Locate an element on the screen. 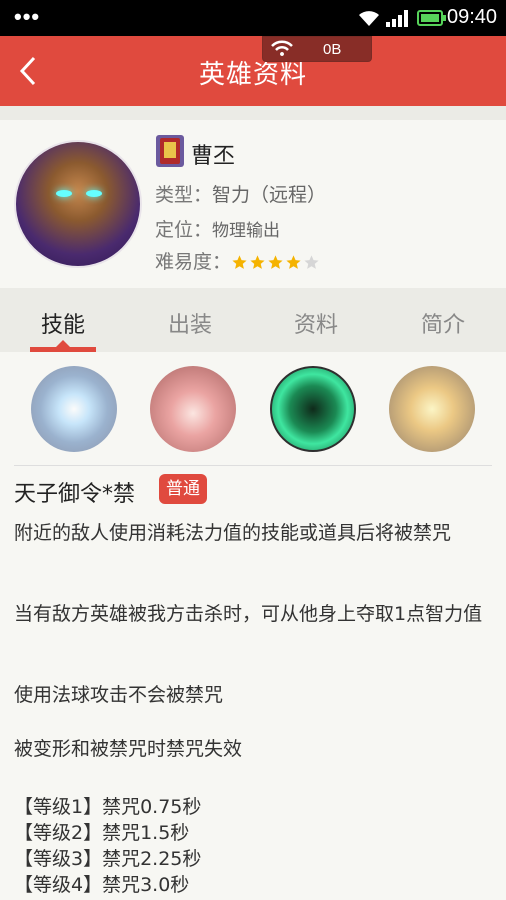 Image resolution: width=506 pixels, height=900 pixels. header-divider is located at coordinates (253, 113).